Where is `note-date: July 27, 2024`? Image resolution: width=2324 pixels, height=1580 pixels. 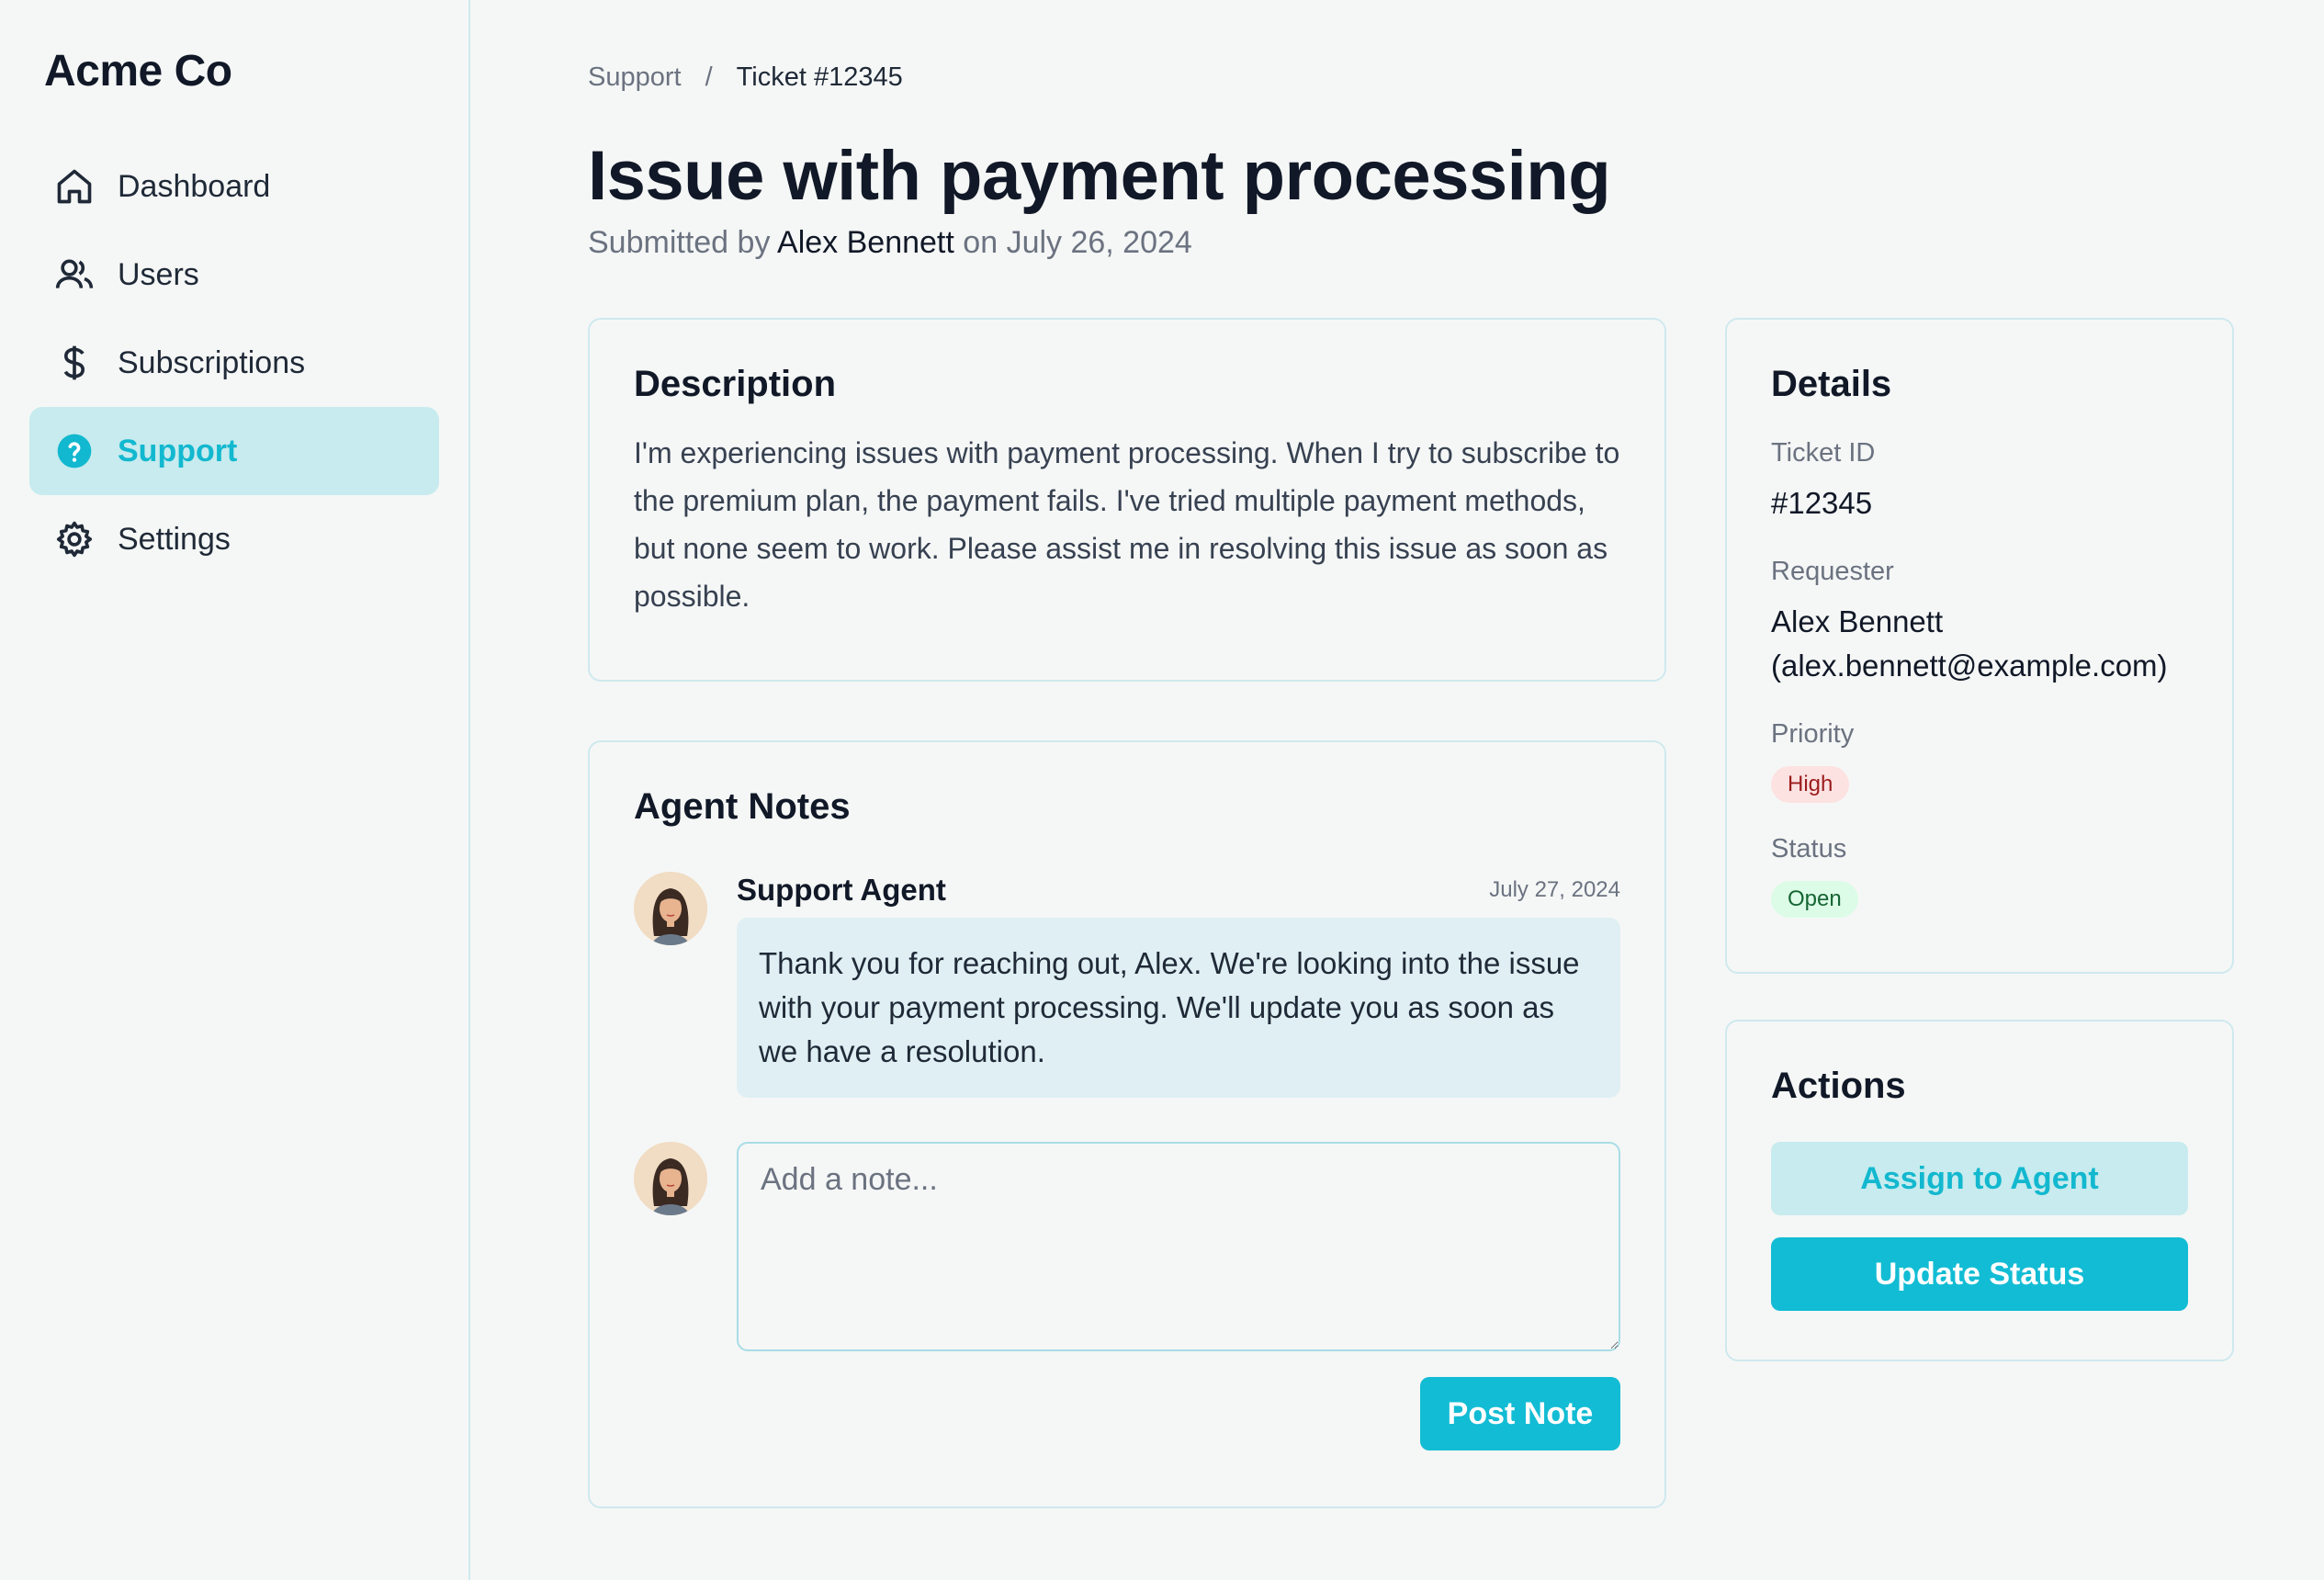
note-date: July 27, 2024 is located at coordinates (1554, 890).